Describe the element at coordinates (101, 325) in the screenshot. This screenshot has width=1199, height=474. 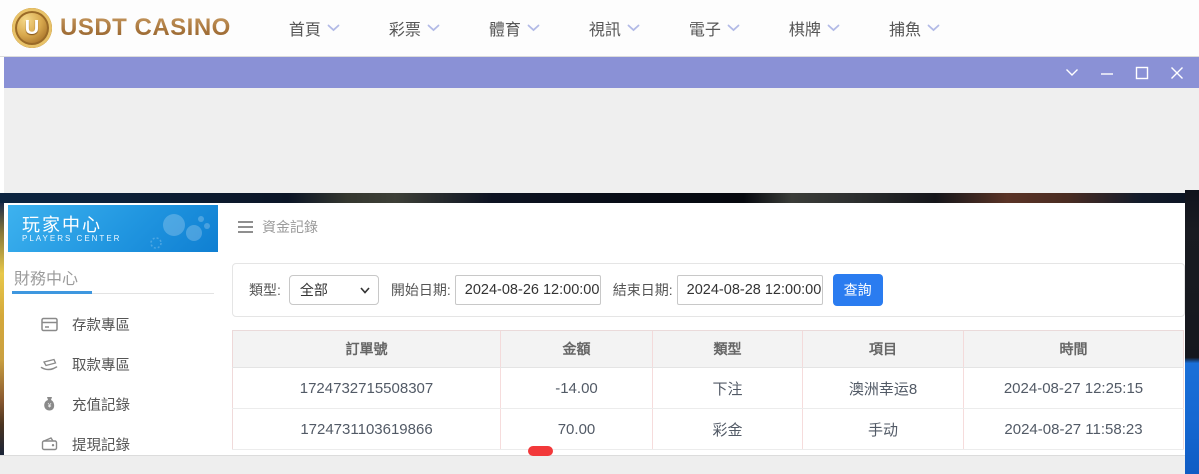
I see `sidebar-item-label: 存款專區` at that location.